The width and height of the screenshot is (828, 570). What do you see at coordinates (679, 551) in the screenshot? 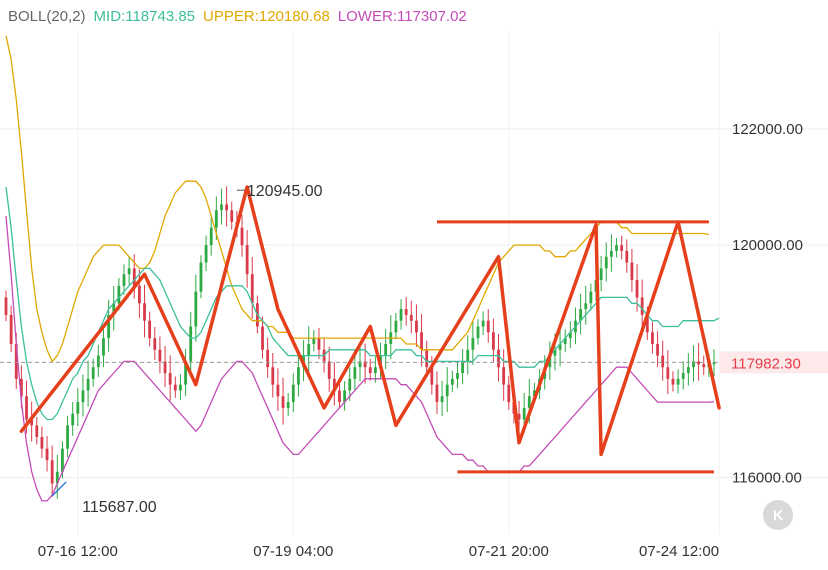
I see `x-tick-label: 07-24 12:00` at bounding box center [679, 551].